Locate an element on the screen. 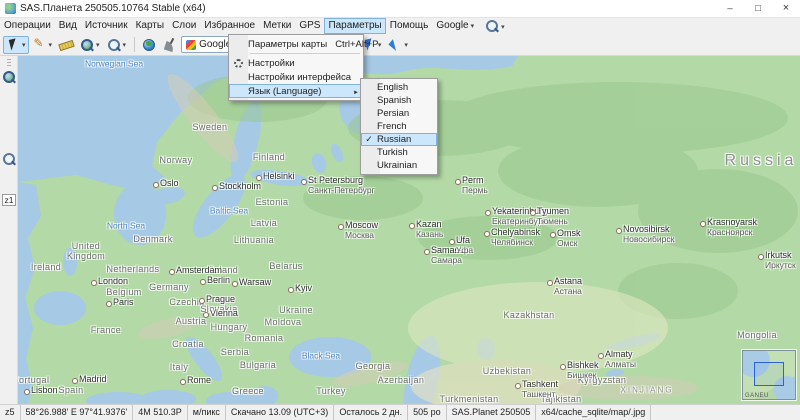 The image size is (800, 420). city-label: Krasnoyarsk Красноярск is located at coordinates (728, 227).